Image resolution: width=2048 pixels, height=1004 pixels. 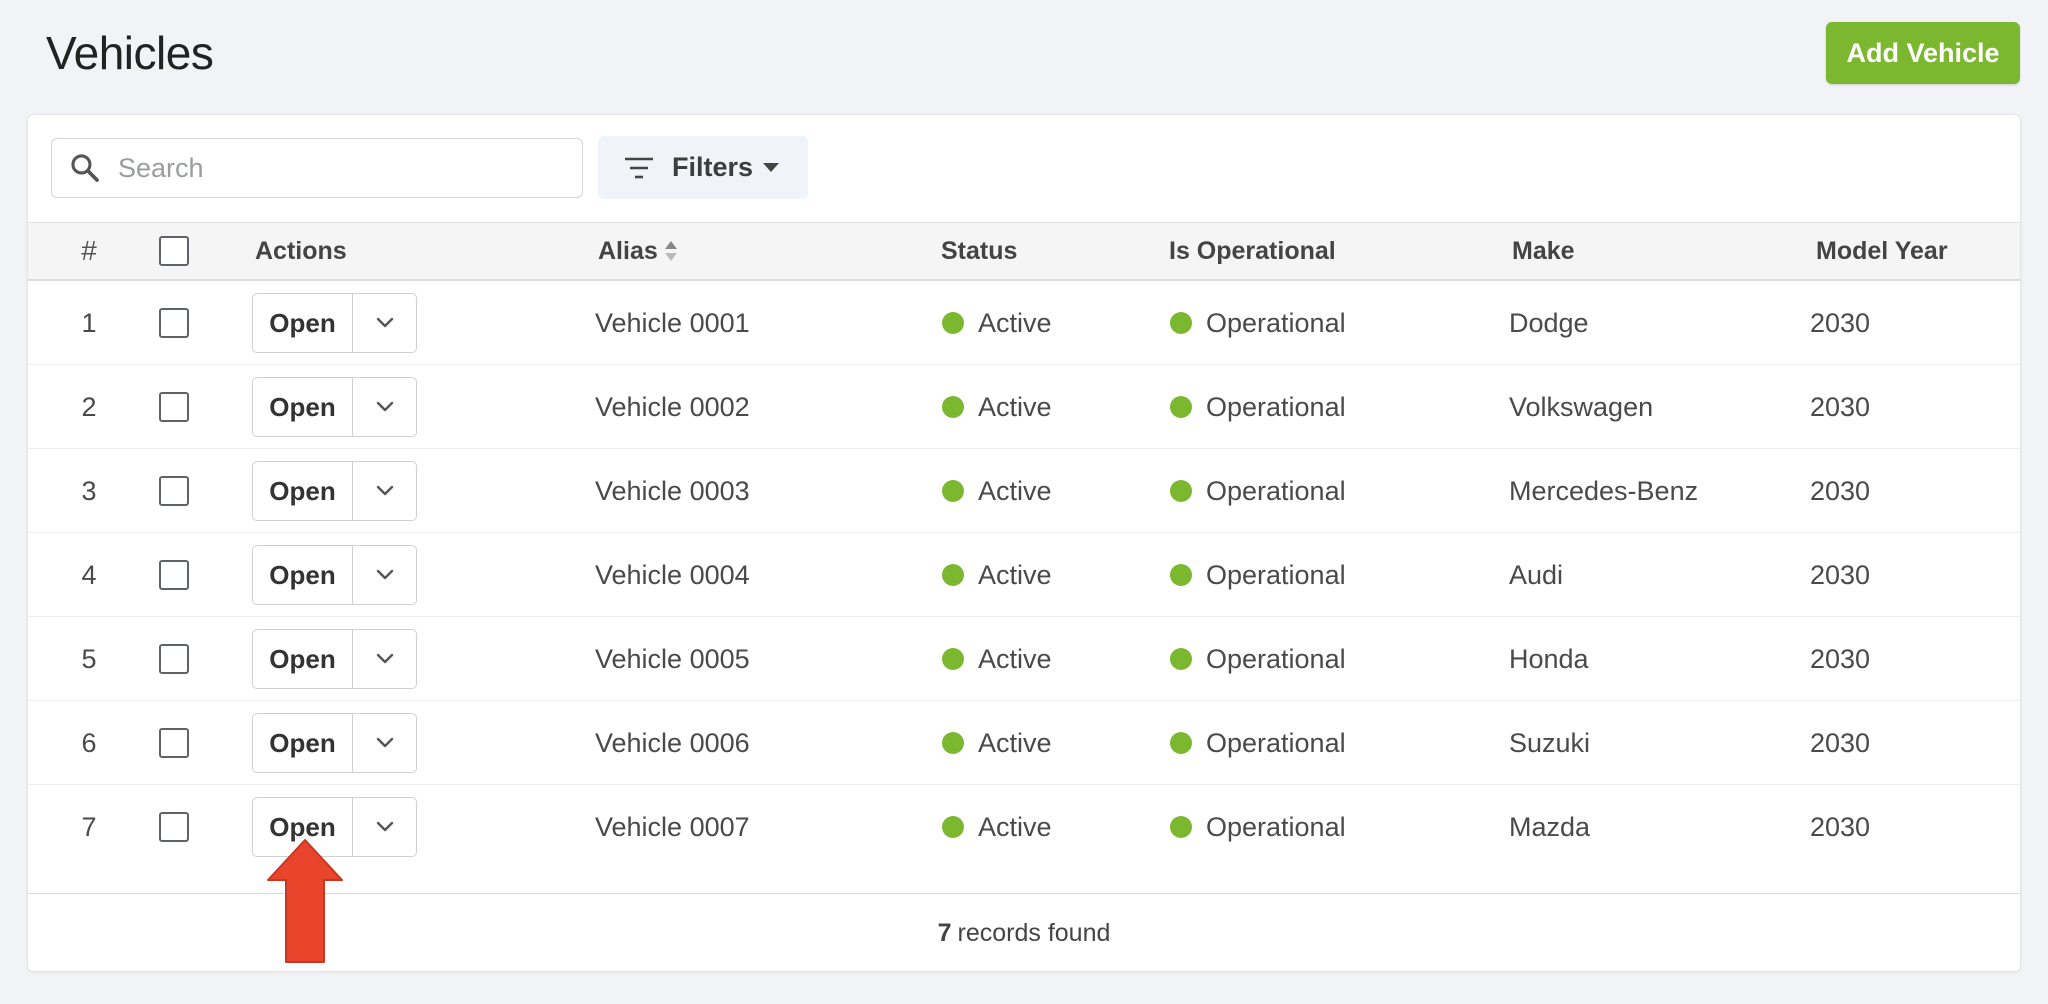 What do you see at coordinates (672, 743) in the screenshot?
I see `vehicle-alias: Vehicle 0006` at bounding box center [672, 743].